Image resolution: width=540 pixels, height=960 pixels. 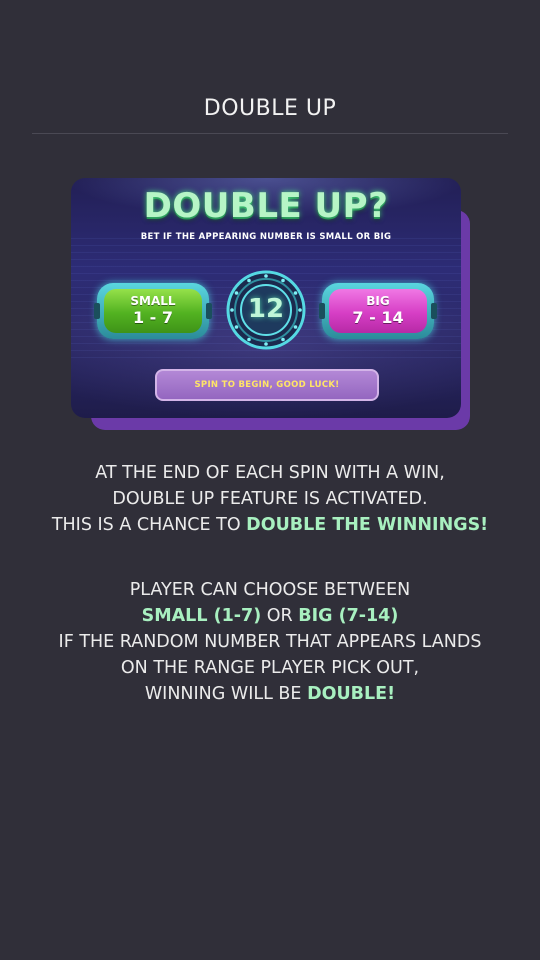 I want to click on dial-number: 12, so click(x=266, y=309).